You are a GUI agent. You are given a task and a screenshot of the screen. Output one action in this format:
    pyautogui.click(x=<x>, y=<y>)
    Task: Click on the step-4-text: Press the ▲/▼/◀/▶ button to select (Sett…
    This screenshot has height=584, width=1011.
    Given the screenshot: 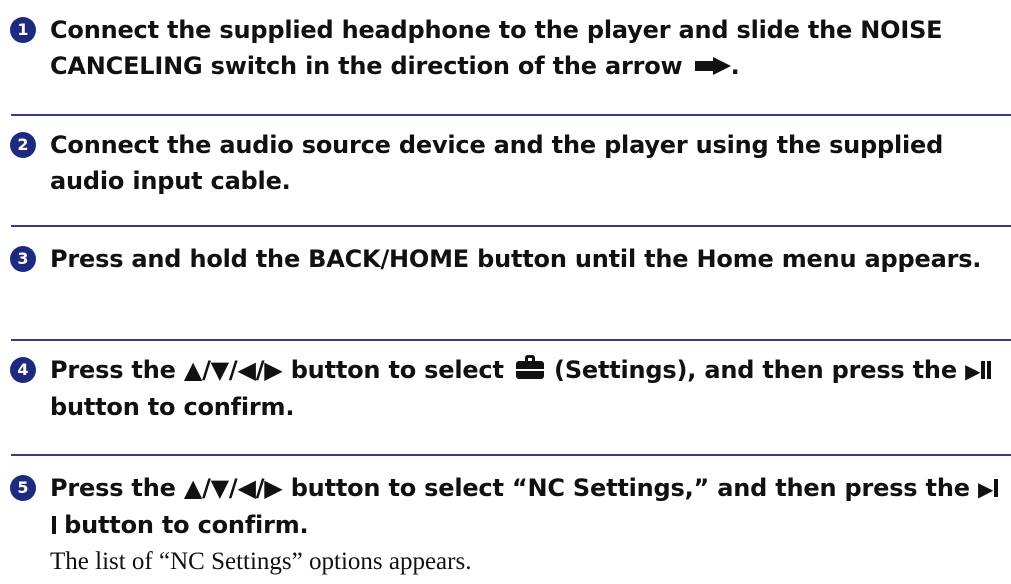 What is the action you would take?
    pyautogui.click(x=525, y=388)
    